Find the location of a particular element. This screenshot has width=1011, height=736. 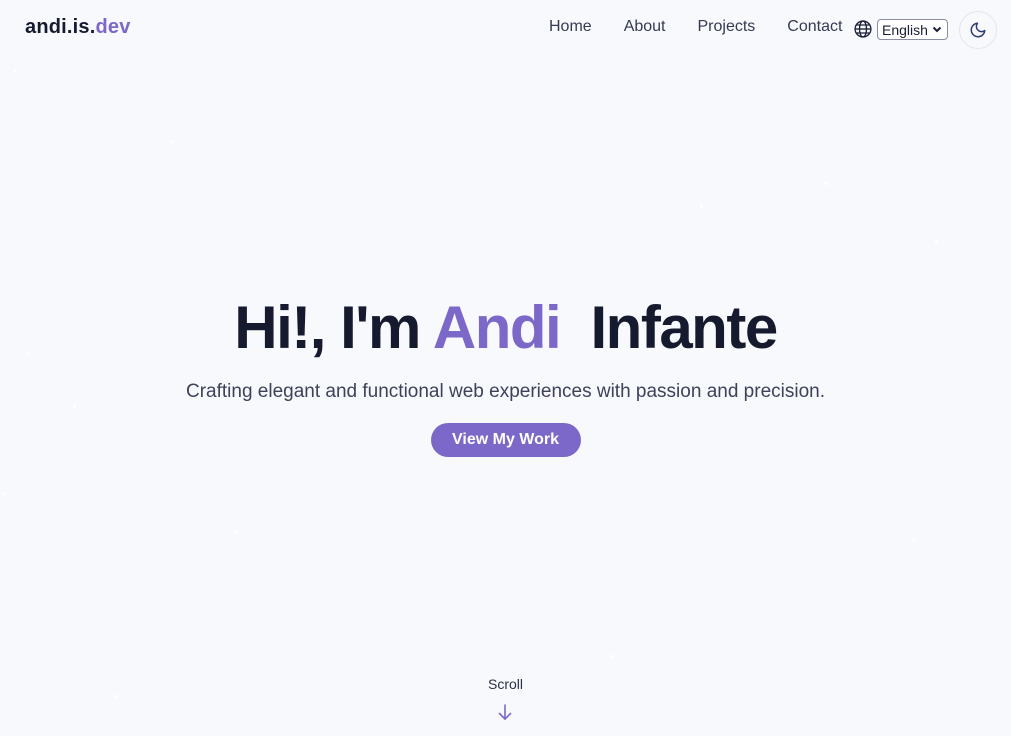

globe-icon is located at coordinates (863, 29).